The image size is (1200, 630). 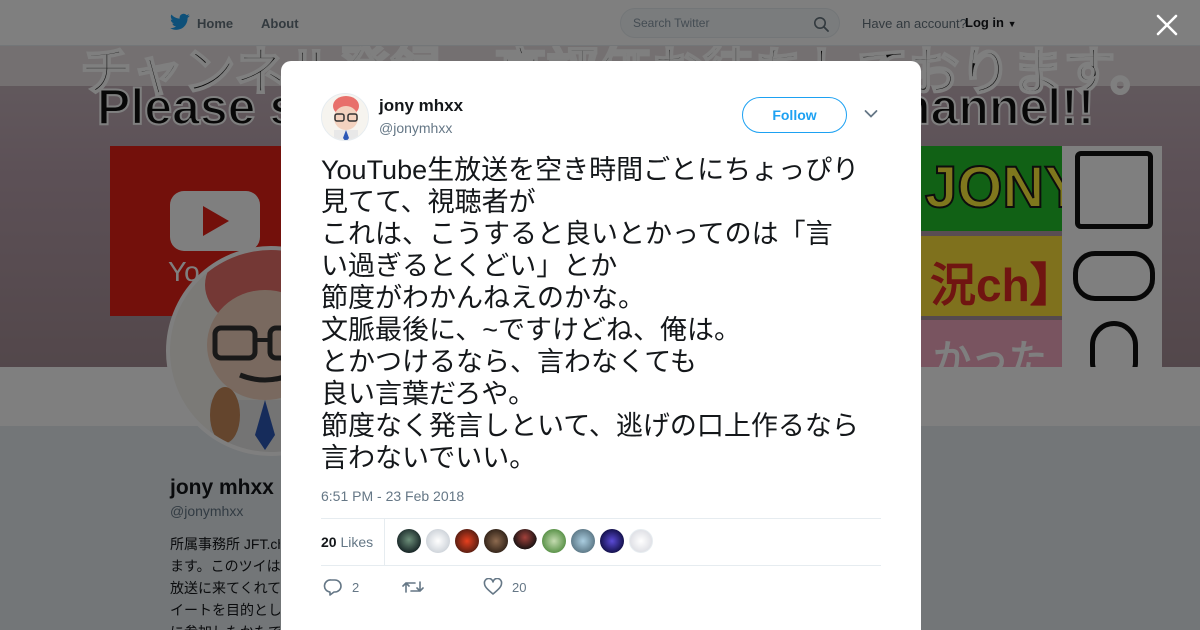 What do you see at coordinates (509, 362) in the screenshot?
I see `tweet-text-line: とかつけるなら、言わなくても` at bounding box center [509, 362].